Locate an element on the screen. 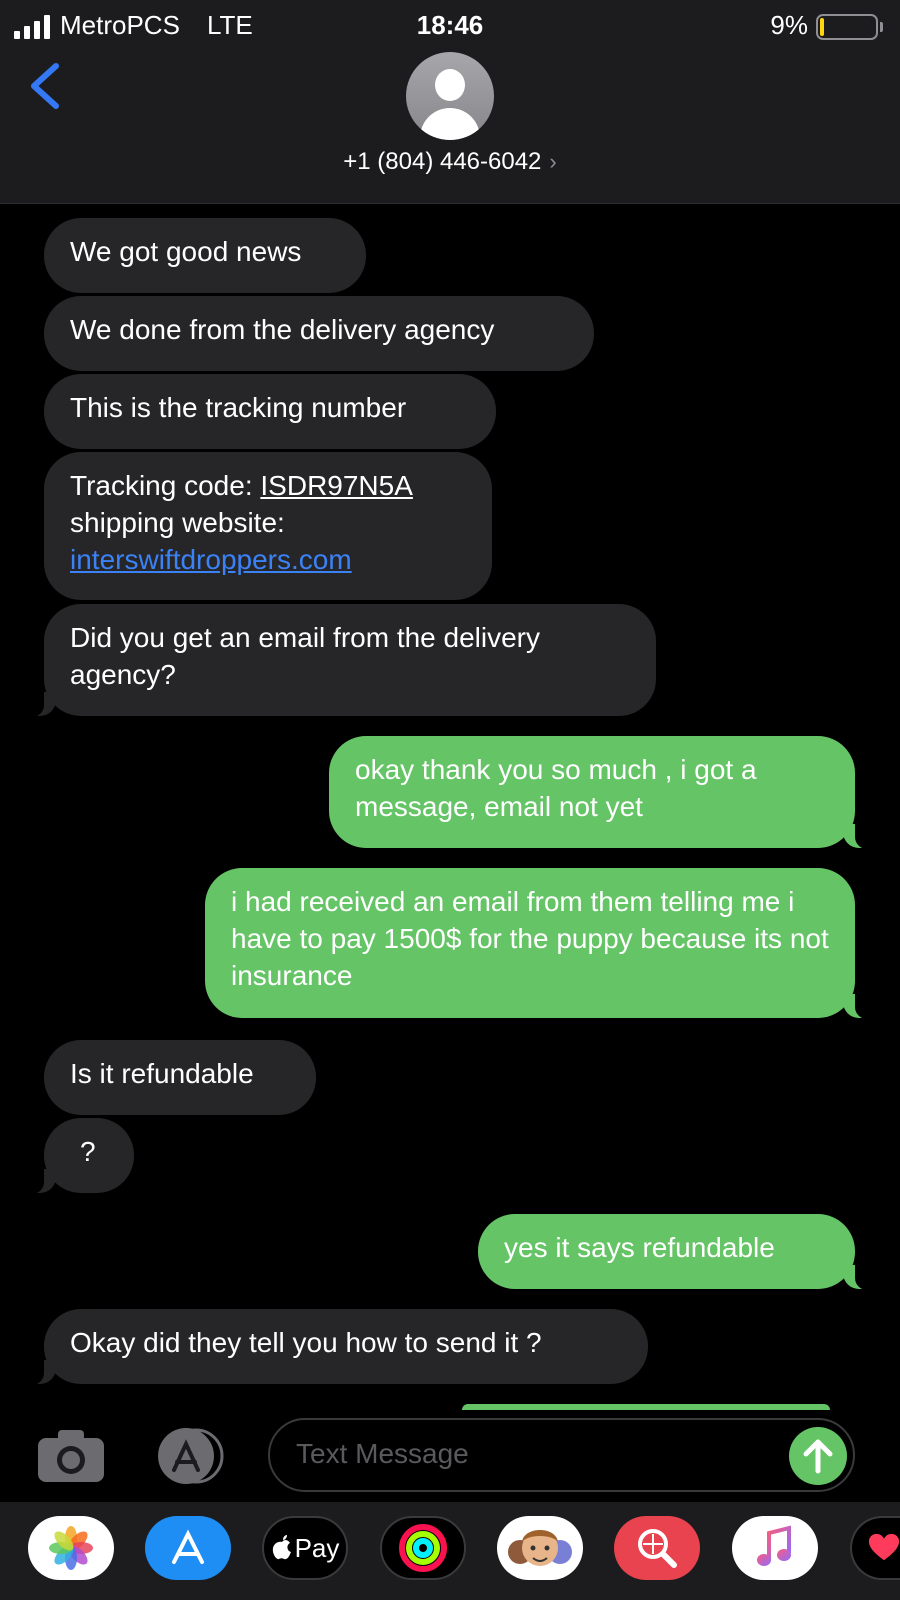  message-text: We done from the delivery agency is located at coordinates (282, 329).